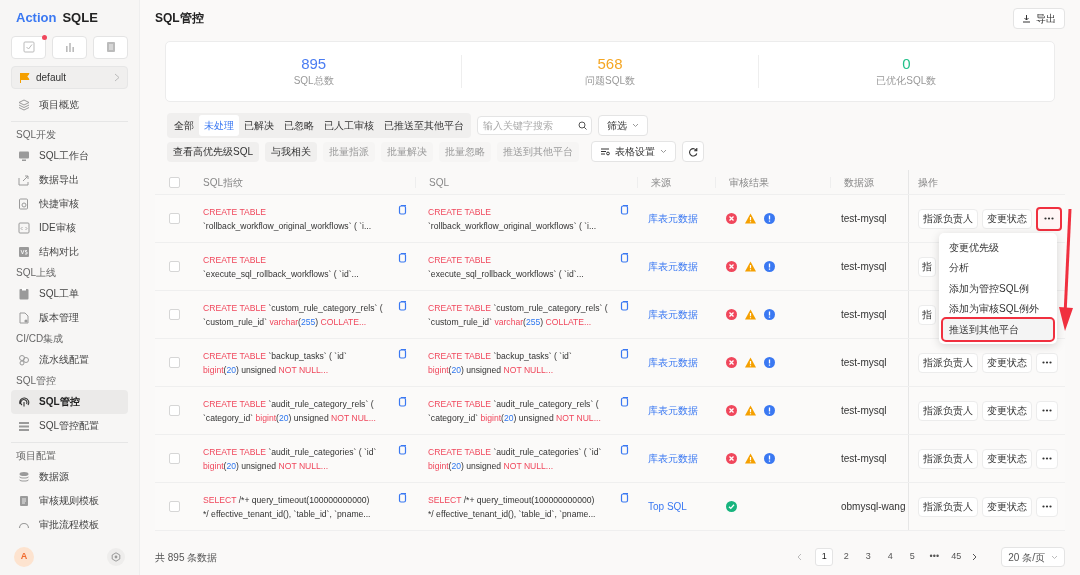 Image resolution: width=1080 pixels, height=575 pixels. I want to click on source-link: Top SQL, so click(662, 506).